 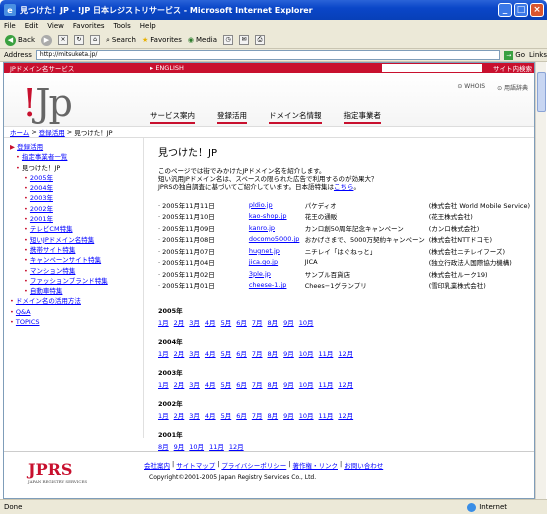 I want to click on sidebar-item: • 2002年, so click(x=76, y=209).